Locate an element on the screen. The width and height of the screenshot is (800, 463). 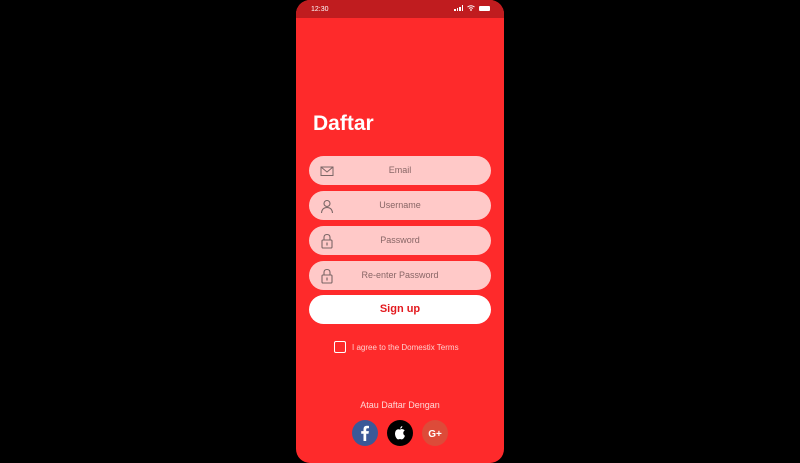
reenter-password-placeholder: Re-enter Password is located at coordinates (400, 275).